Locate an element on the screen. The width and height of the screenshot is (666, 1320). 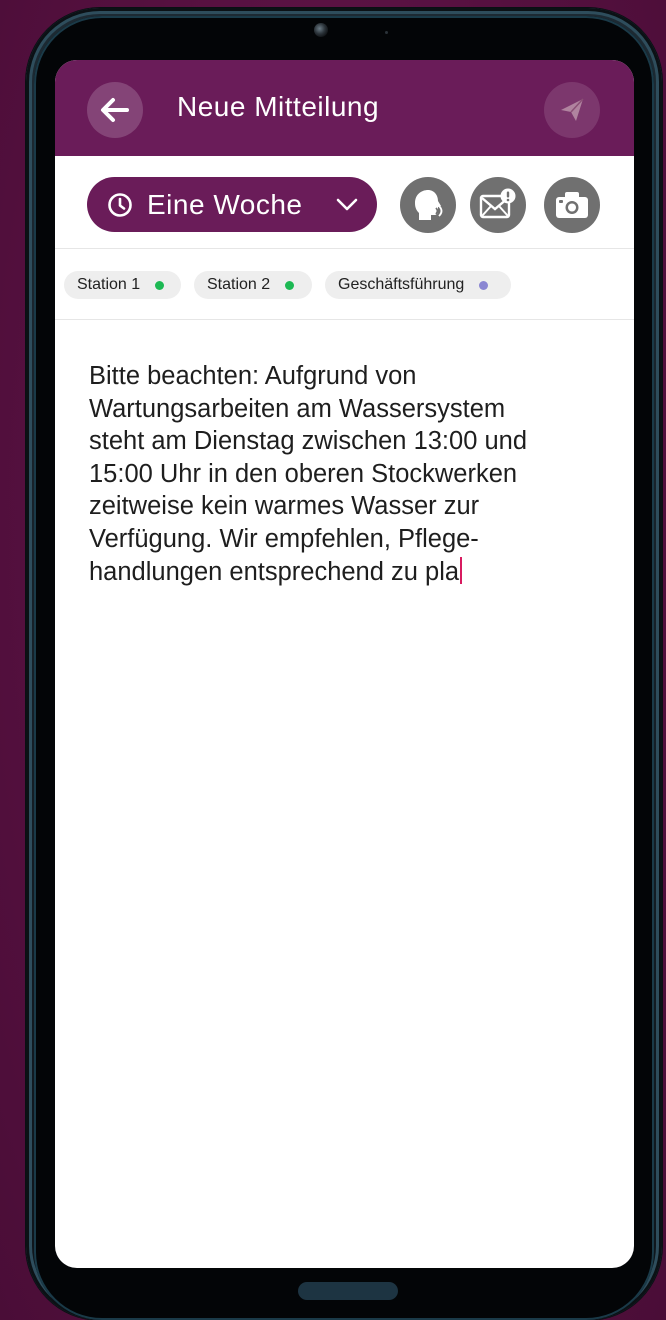
chevron-down-icon is located at coordinates (347, 204).